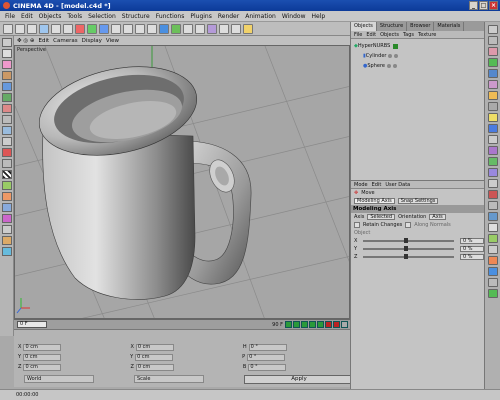 This screenshot has height=400, width=500. What do you see at coordinates (154, 367) in the screenshot?
I see `size-z-field: 0 cm` at bounding box center [154, 367].